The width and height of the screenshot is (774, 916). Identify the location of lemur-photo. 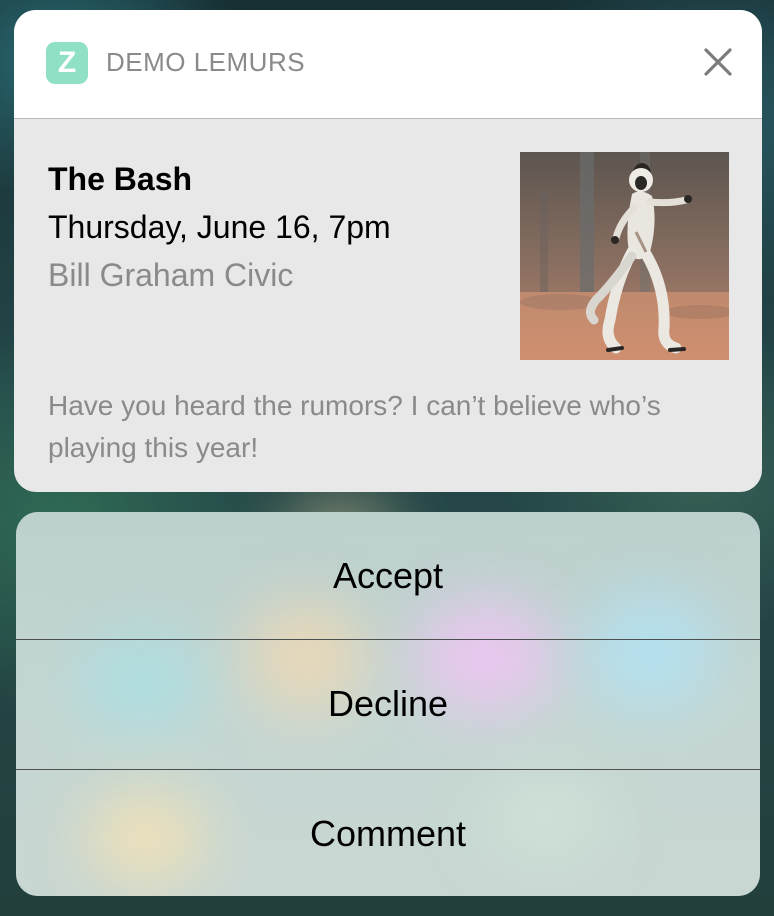
(624, 256).